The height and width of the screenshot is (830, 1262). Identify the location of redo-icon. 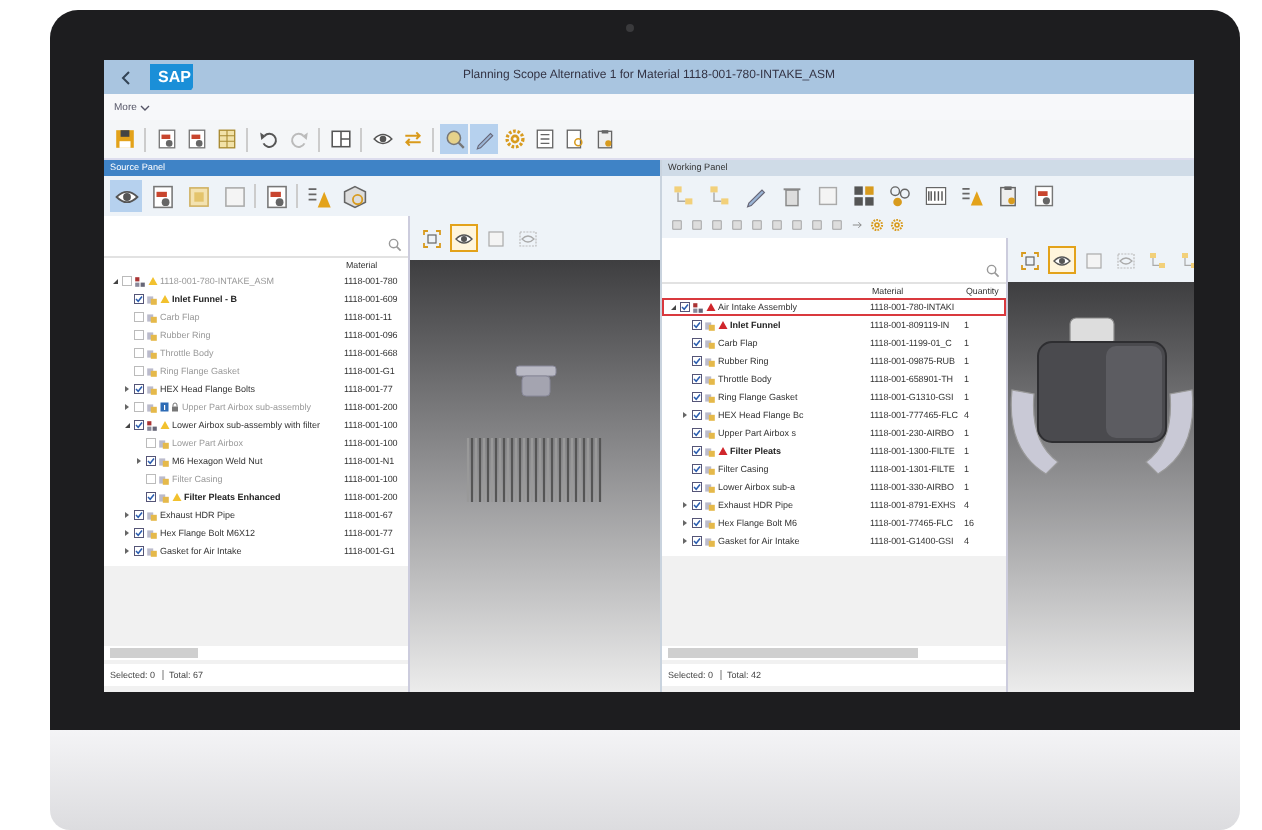
(298, 139).